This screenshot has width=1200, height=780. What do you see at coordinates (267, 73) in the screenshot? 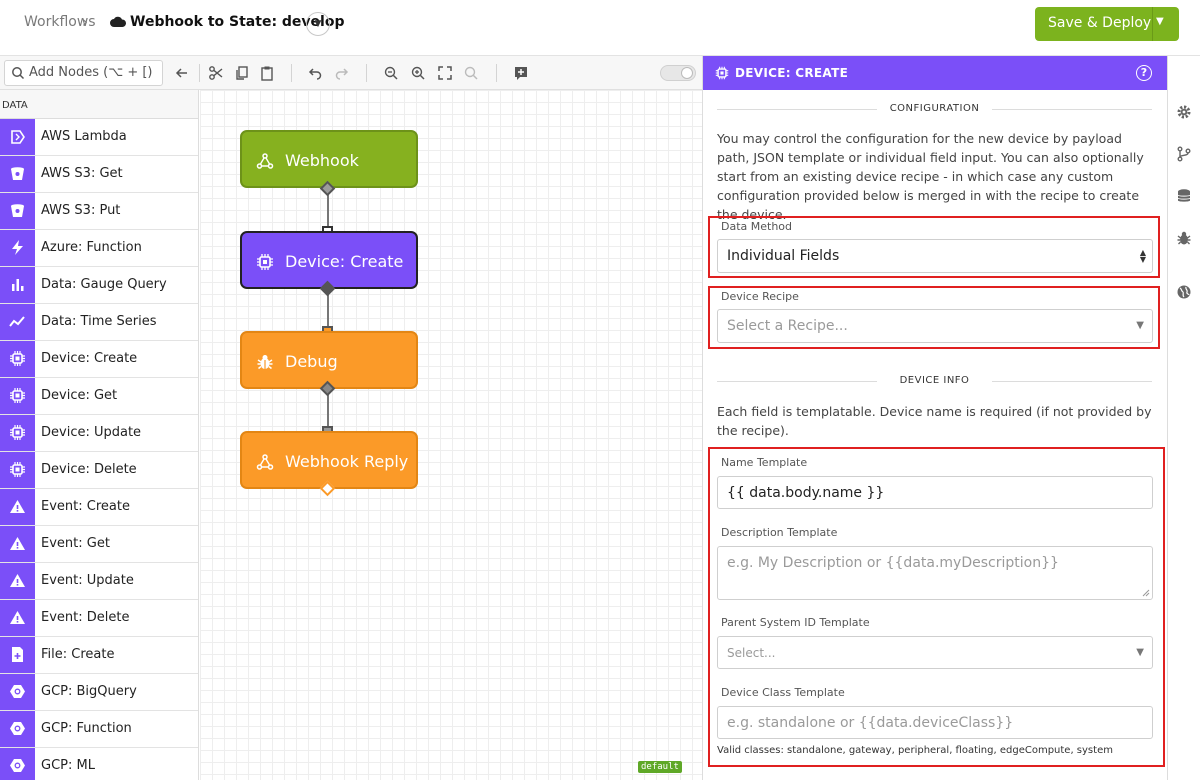
I see `paste-icon` at bounding box center [267, 73].